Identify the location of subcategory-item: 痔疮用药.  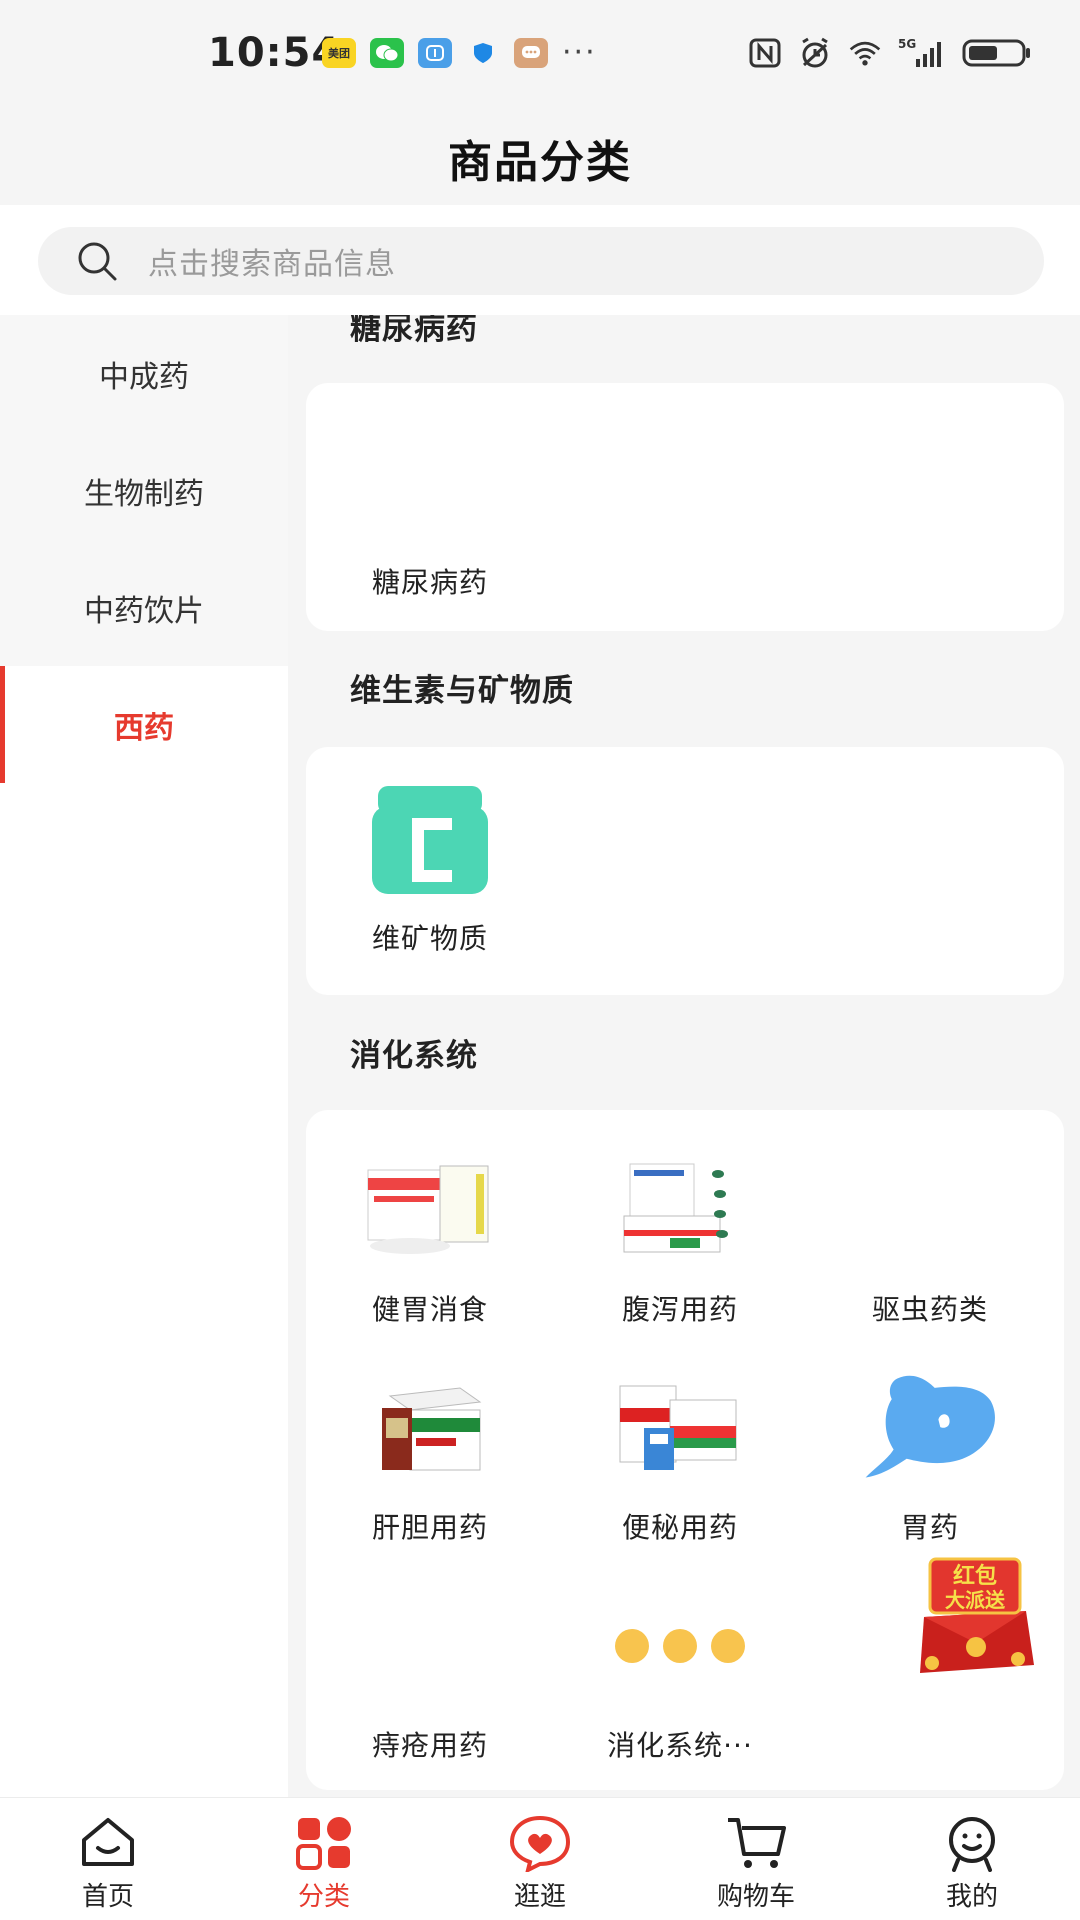
(430, 1675).